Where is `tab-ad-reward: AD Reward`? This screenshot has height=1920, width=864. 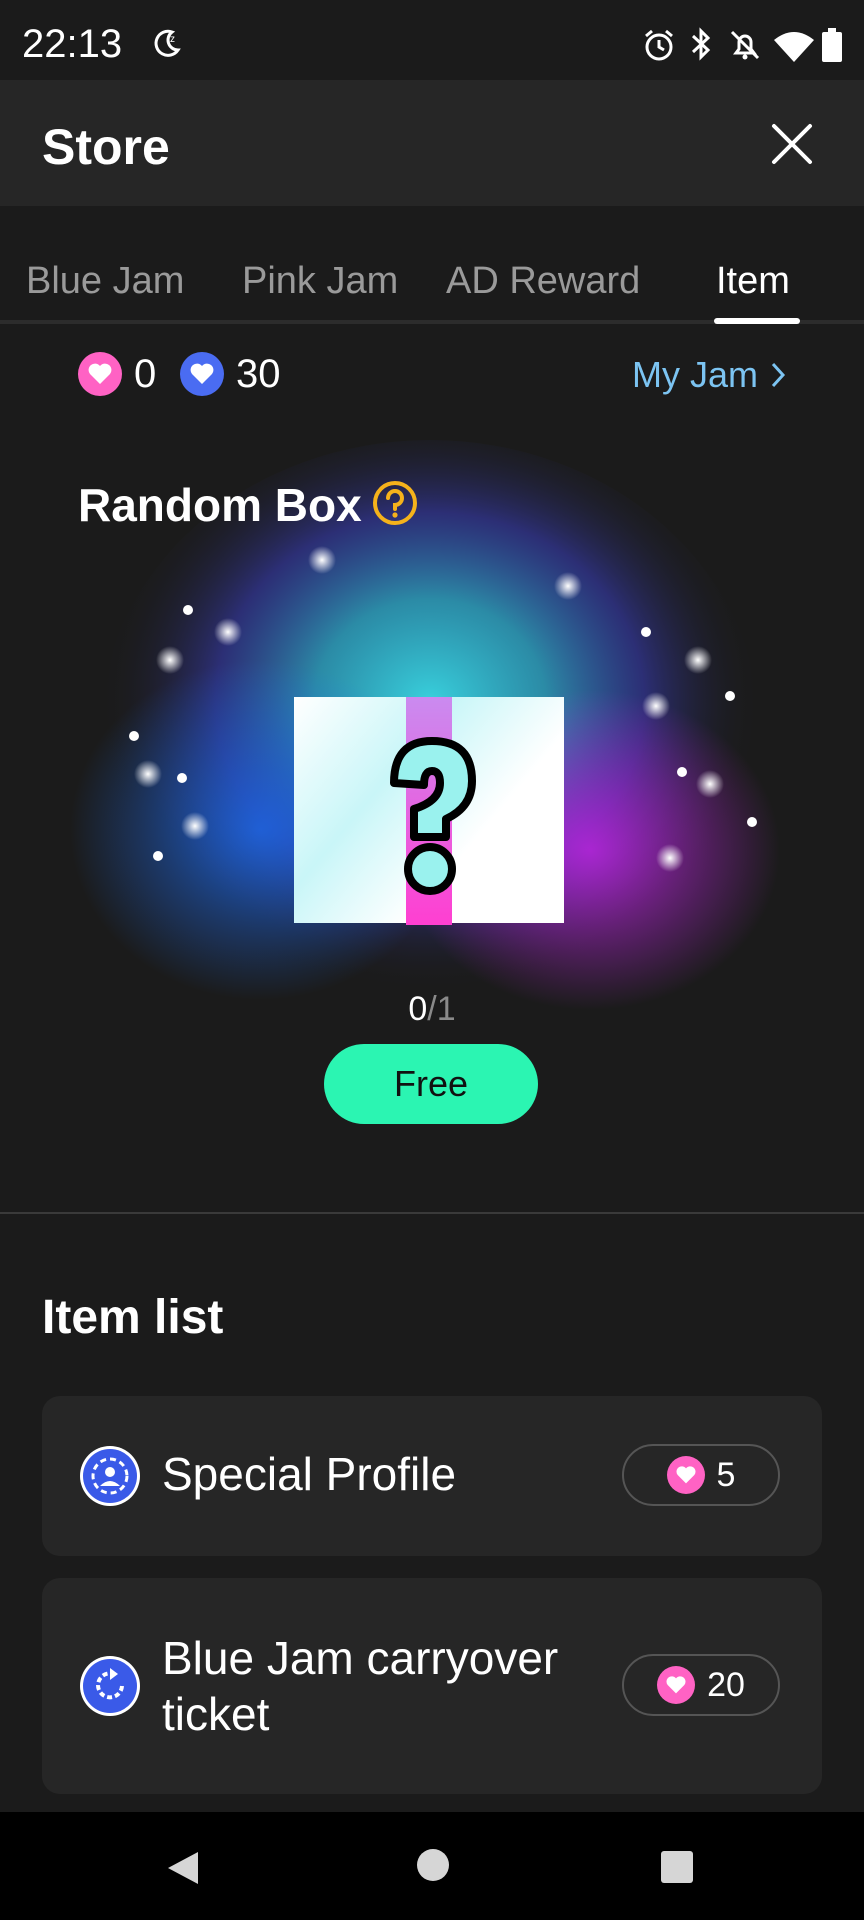
tab-ad-reward: AD Reward is located at coordinates (543, 278).